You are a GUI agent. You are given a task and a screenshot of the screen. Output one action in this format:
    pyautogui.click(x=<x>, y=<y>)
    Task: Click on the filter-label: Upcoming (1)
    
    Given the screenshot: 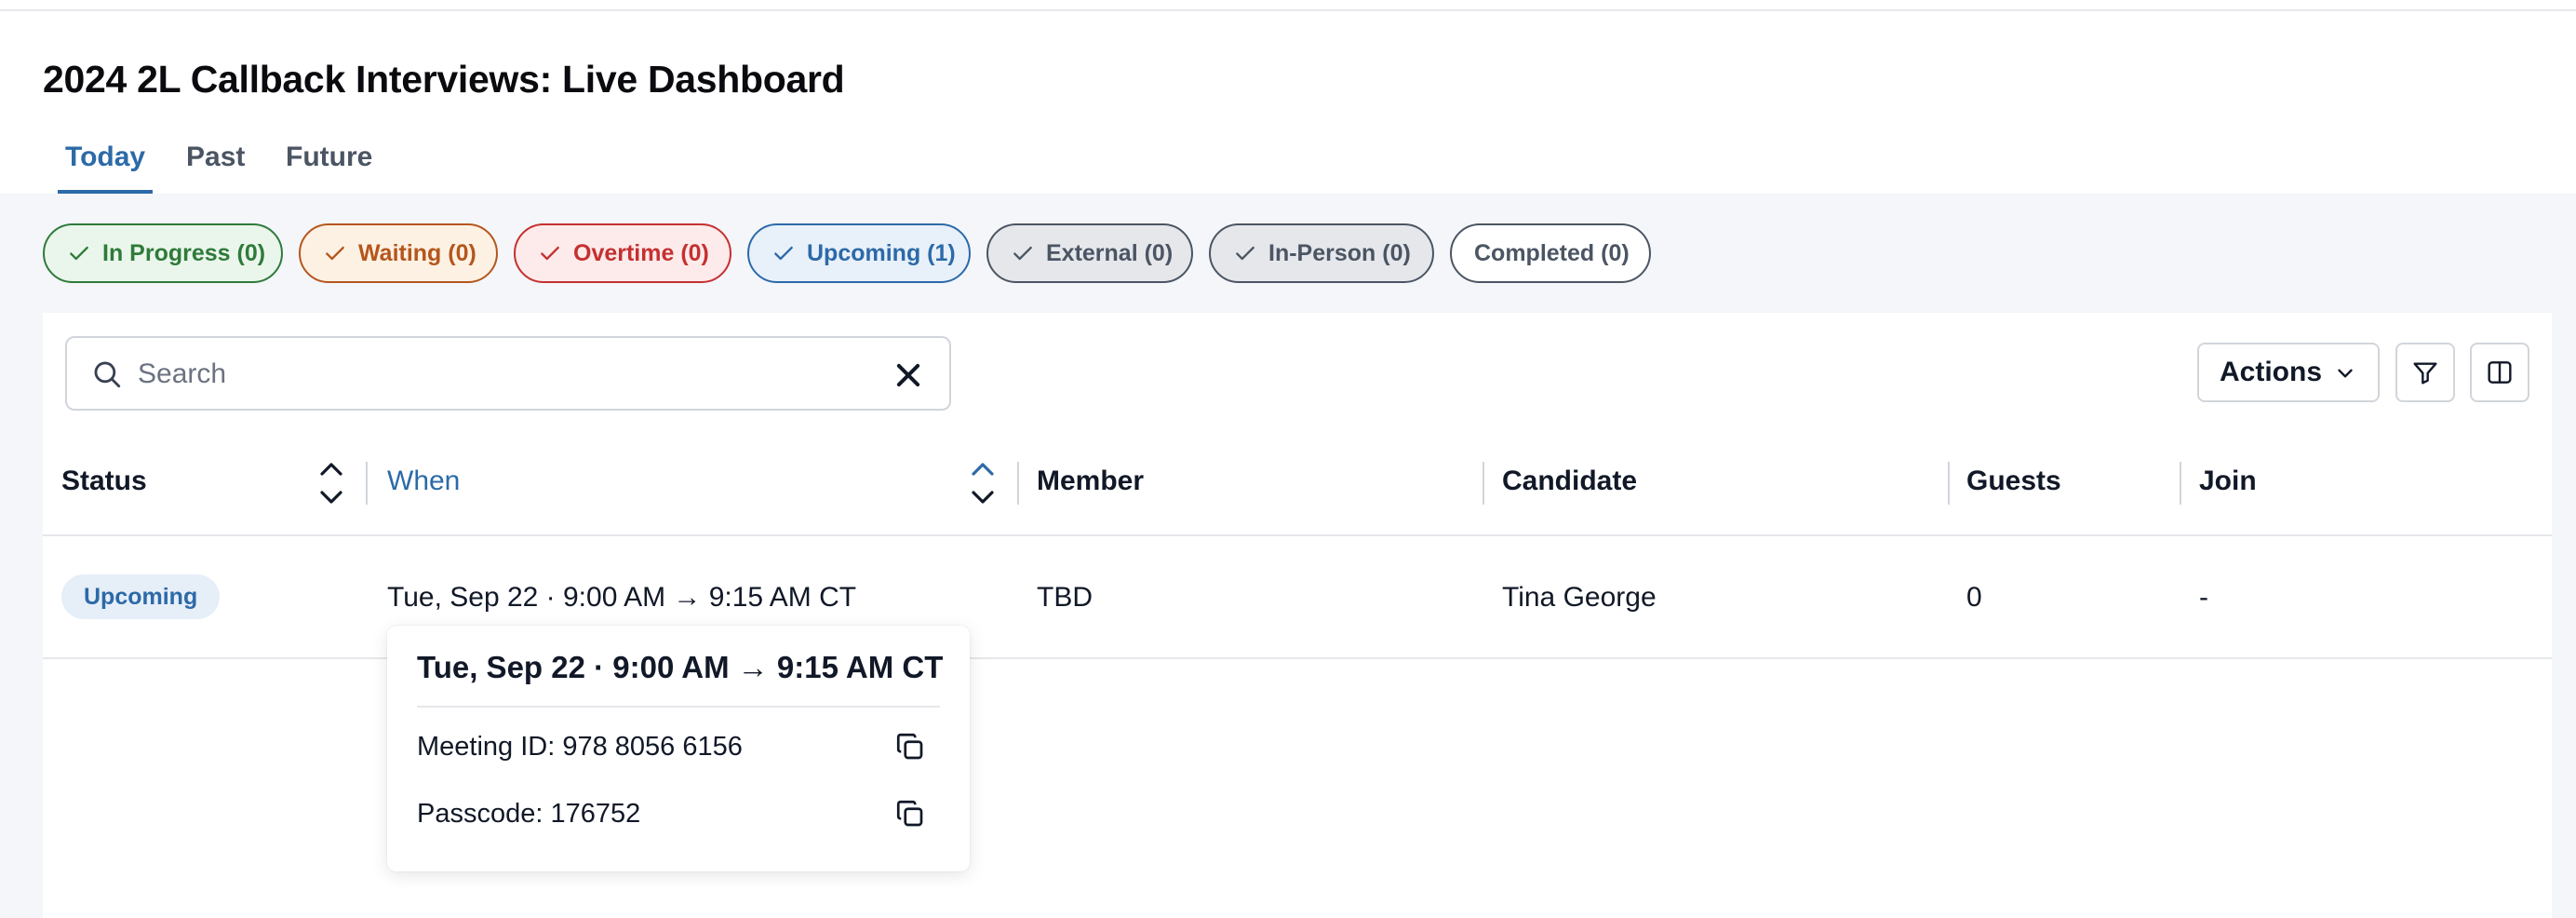 What is the action you would take?
    pyautogui.click(x=881, y=253)
    